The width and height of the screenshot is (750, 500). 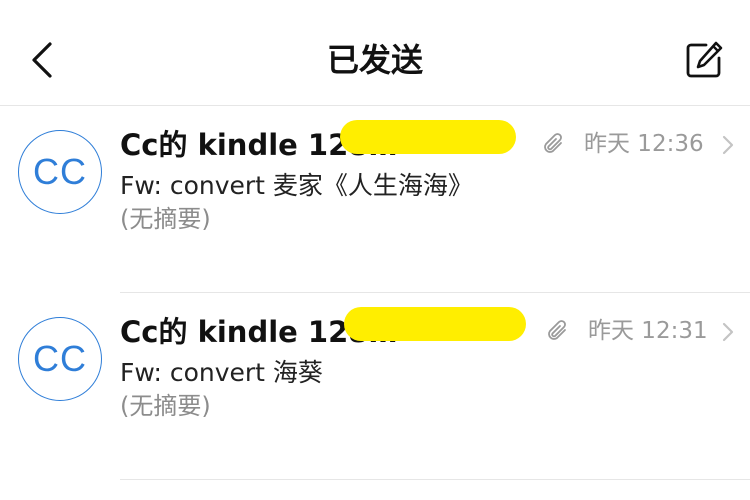 What do you see at coordinates (374, 60) in the screenshot?
I see `page-title: 已发送` at bounding box center [374, 60].